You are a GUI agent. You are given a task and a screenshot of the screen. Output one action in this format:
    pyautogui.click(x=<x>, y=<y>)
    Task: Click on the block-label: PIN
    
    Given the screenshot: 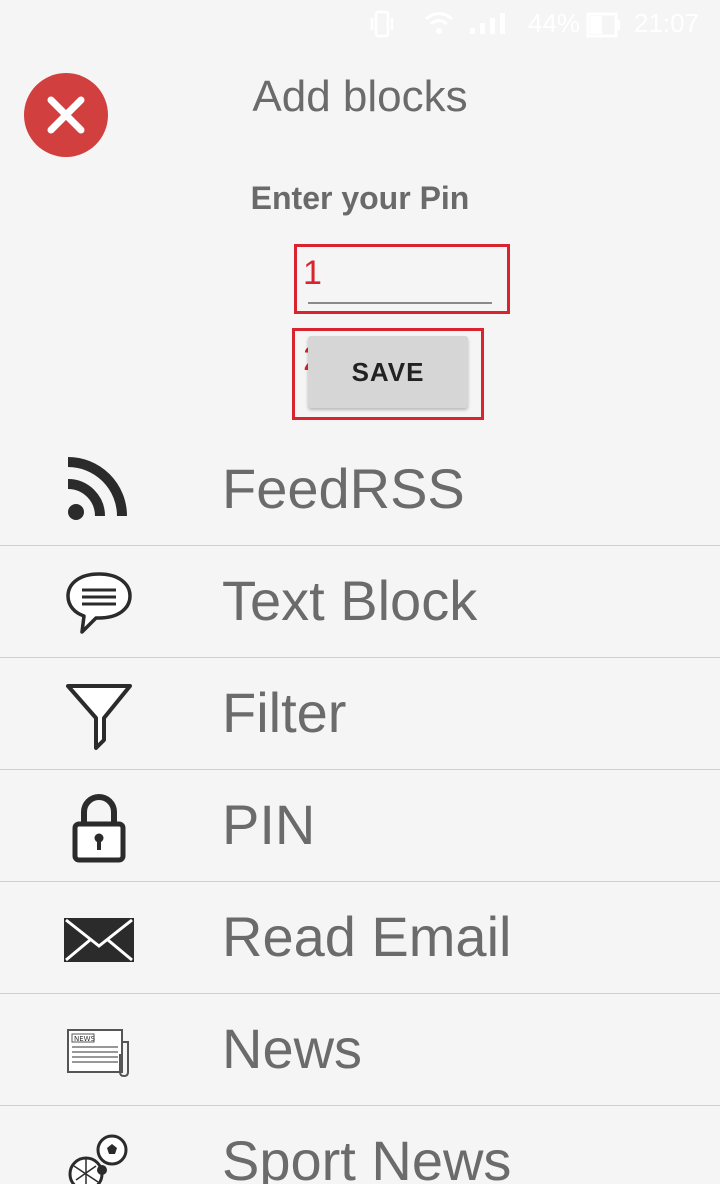 What is the action you would take?
    pyautogui.click(x=269, y=824)
    